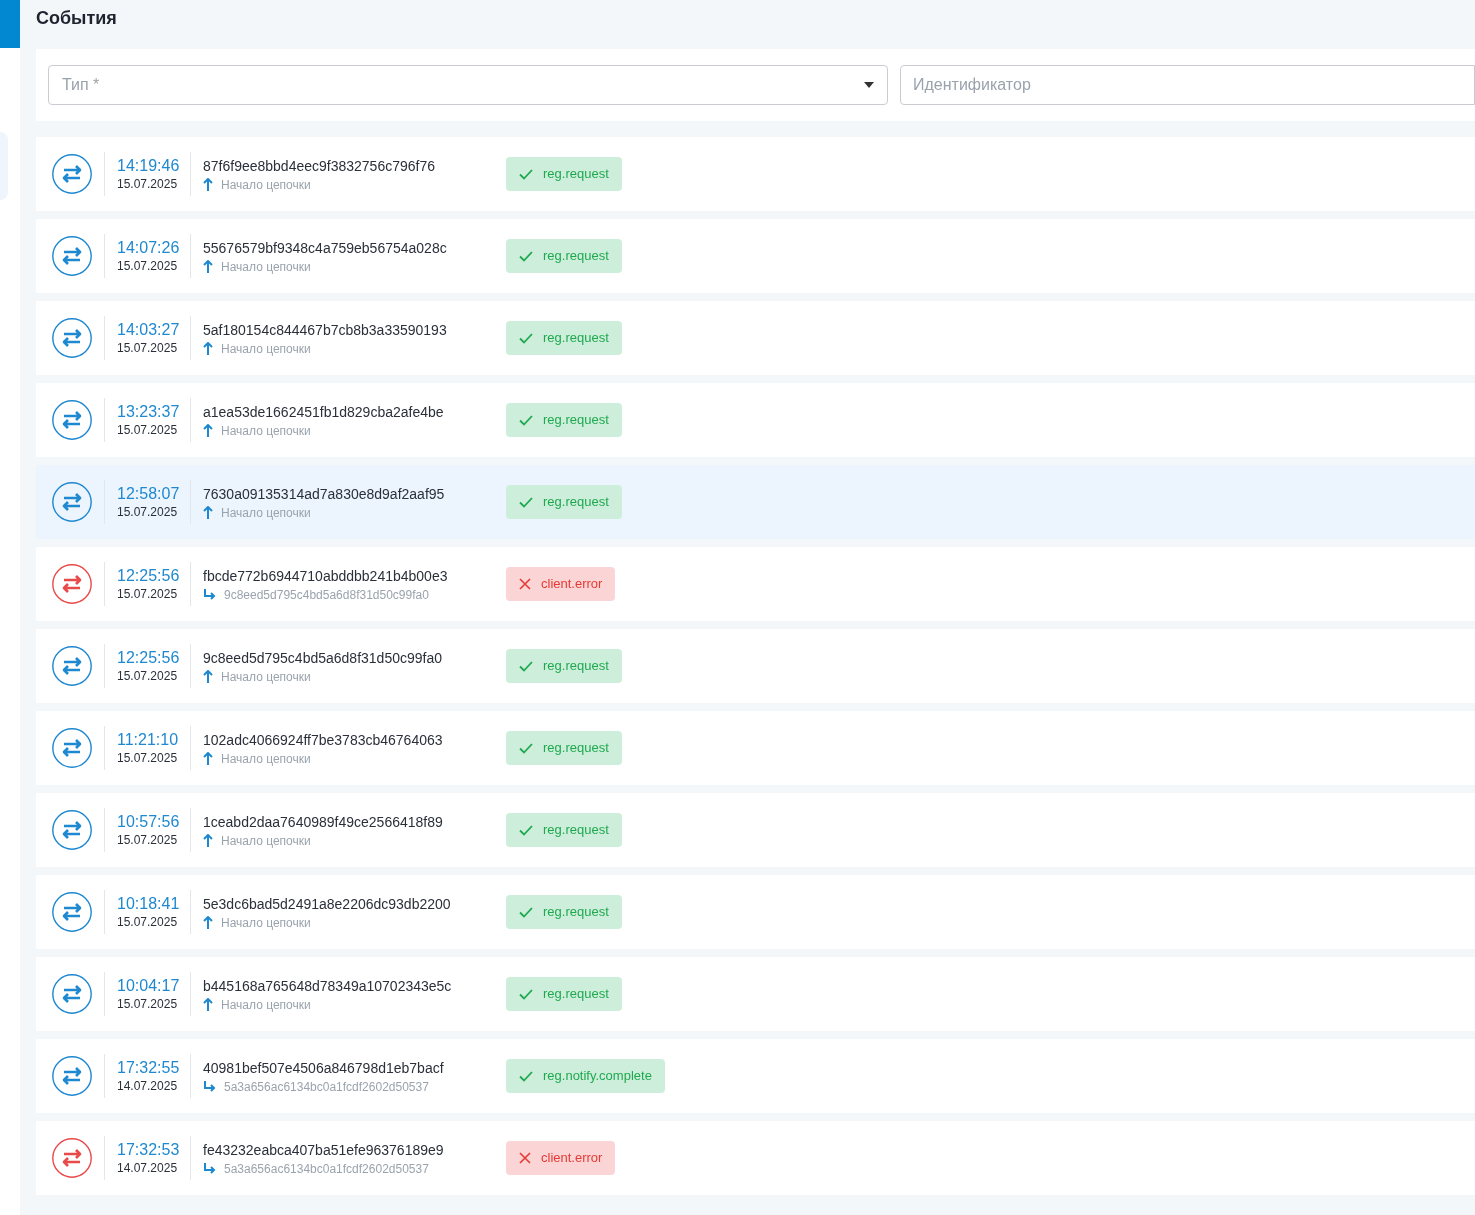 This screenshot has width=1475, height=1215. Describe the element at coordinates (755, 748) in the screenshot. I see `event-row: 11:21:10 15.07.2025 102adc4066924ff7be3783cb46764063 Начало цепочки reg.request` at that location.